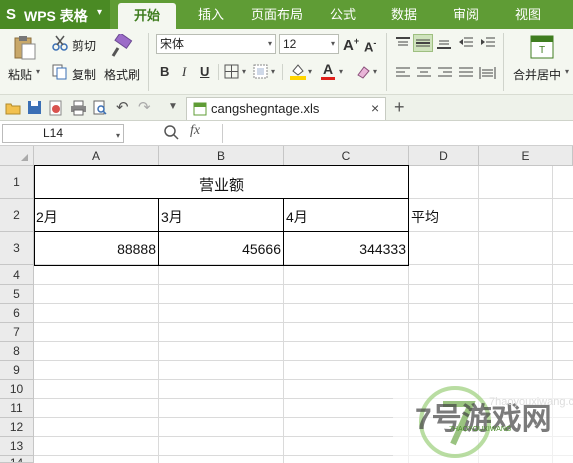  What do you see at coordinates (20, 74) in the screenshot?
I see `paste-button: 粘贴` at bounding box center [20, 74].